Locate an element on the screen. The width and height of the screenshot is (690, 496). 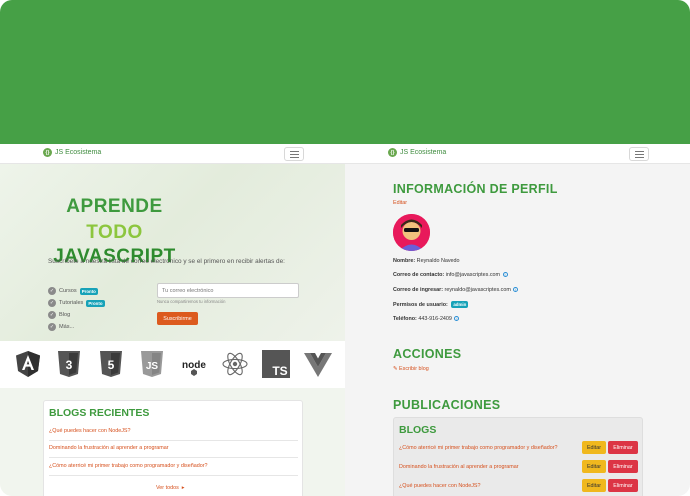
recent-blogs-title: BLOGS RECIENTES is located at coordinates (99, 413).